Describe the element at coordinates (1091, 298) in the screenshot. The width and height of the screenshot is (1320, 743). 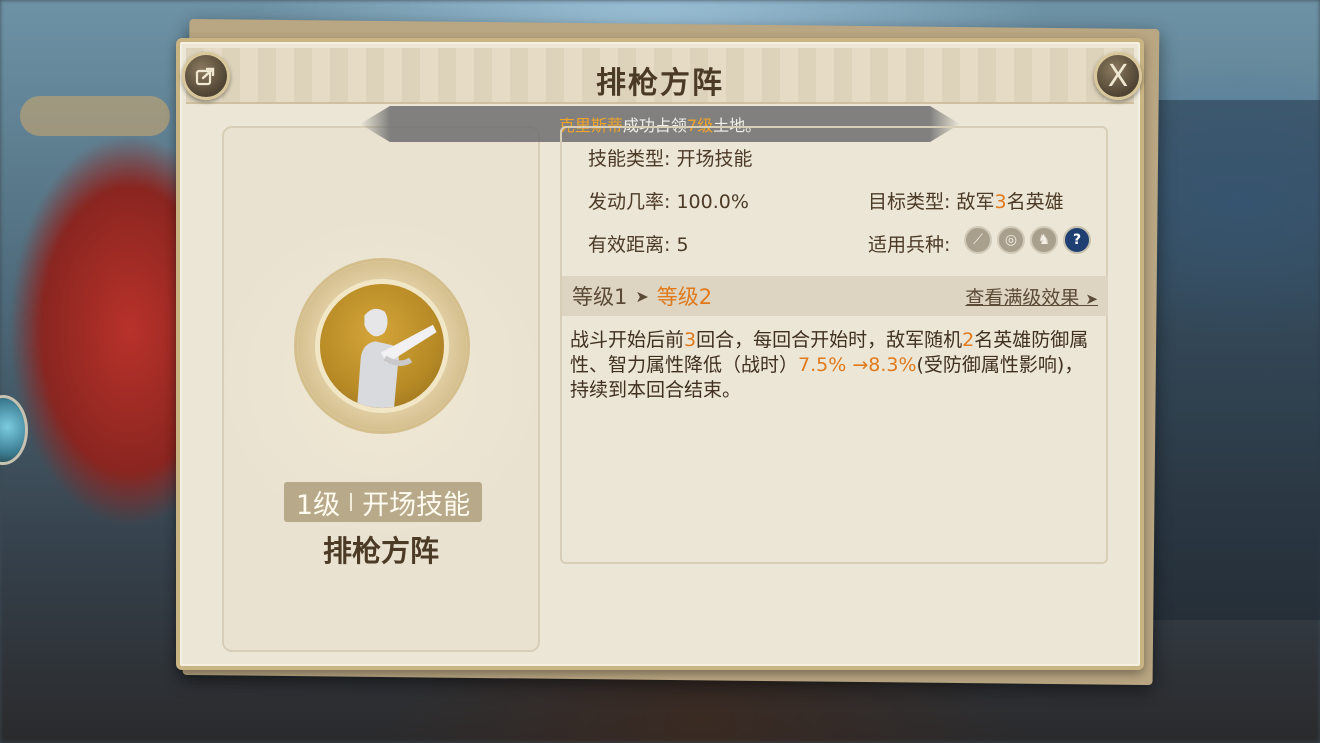
I see `chevron-right-icon: ➤` at that location.